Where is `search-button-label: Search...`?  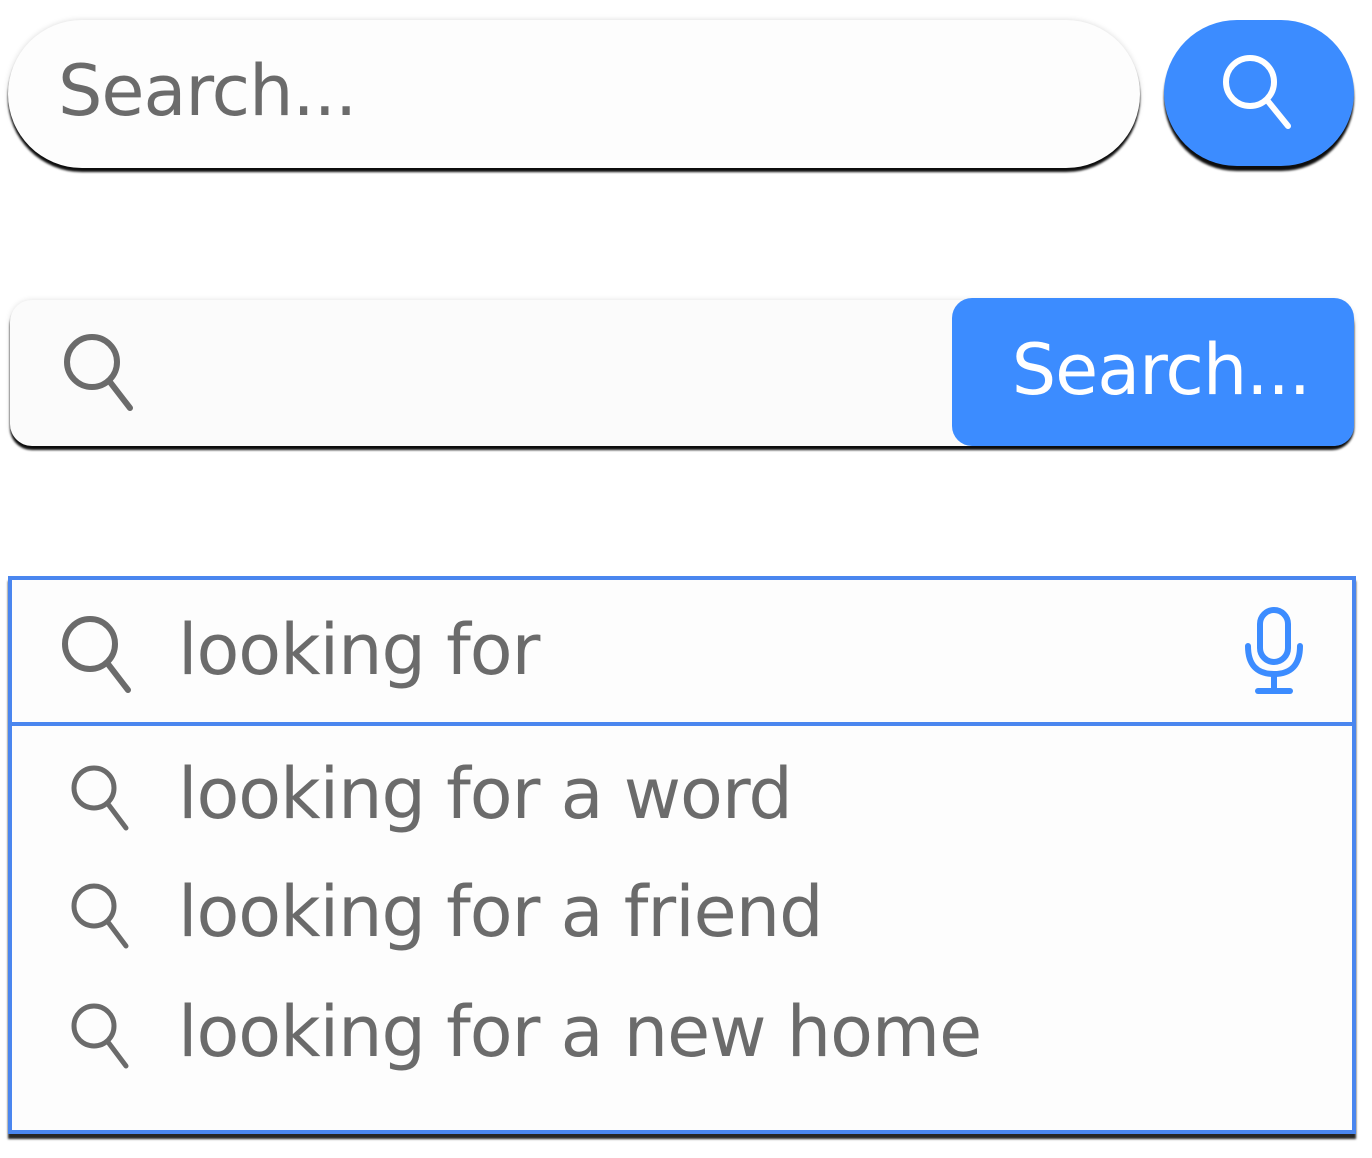
search-button-label: Search... is located at coordinates (1161, 370).